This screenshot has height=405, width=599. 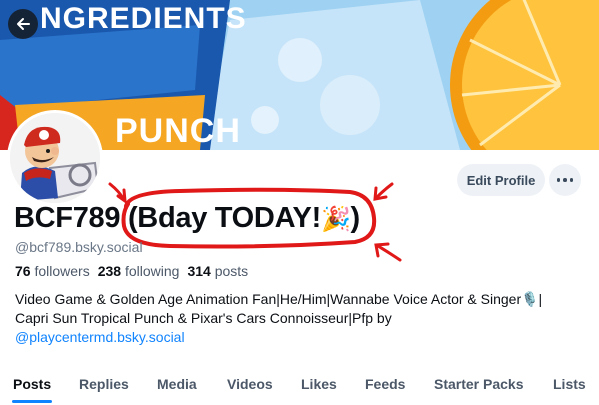 What do you see at coordinates (177, 384) in the screenshot?
I see `tab-media: Media` at bounding box center [177, 384].